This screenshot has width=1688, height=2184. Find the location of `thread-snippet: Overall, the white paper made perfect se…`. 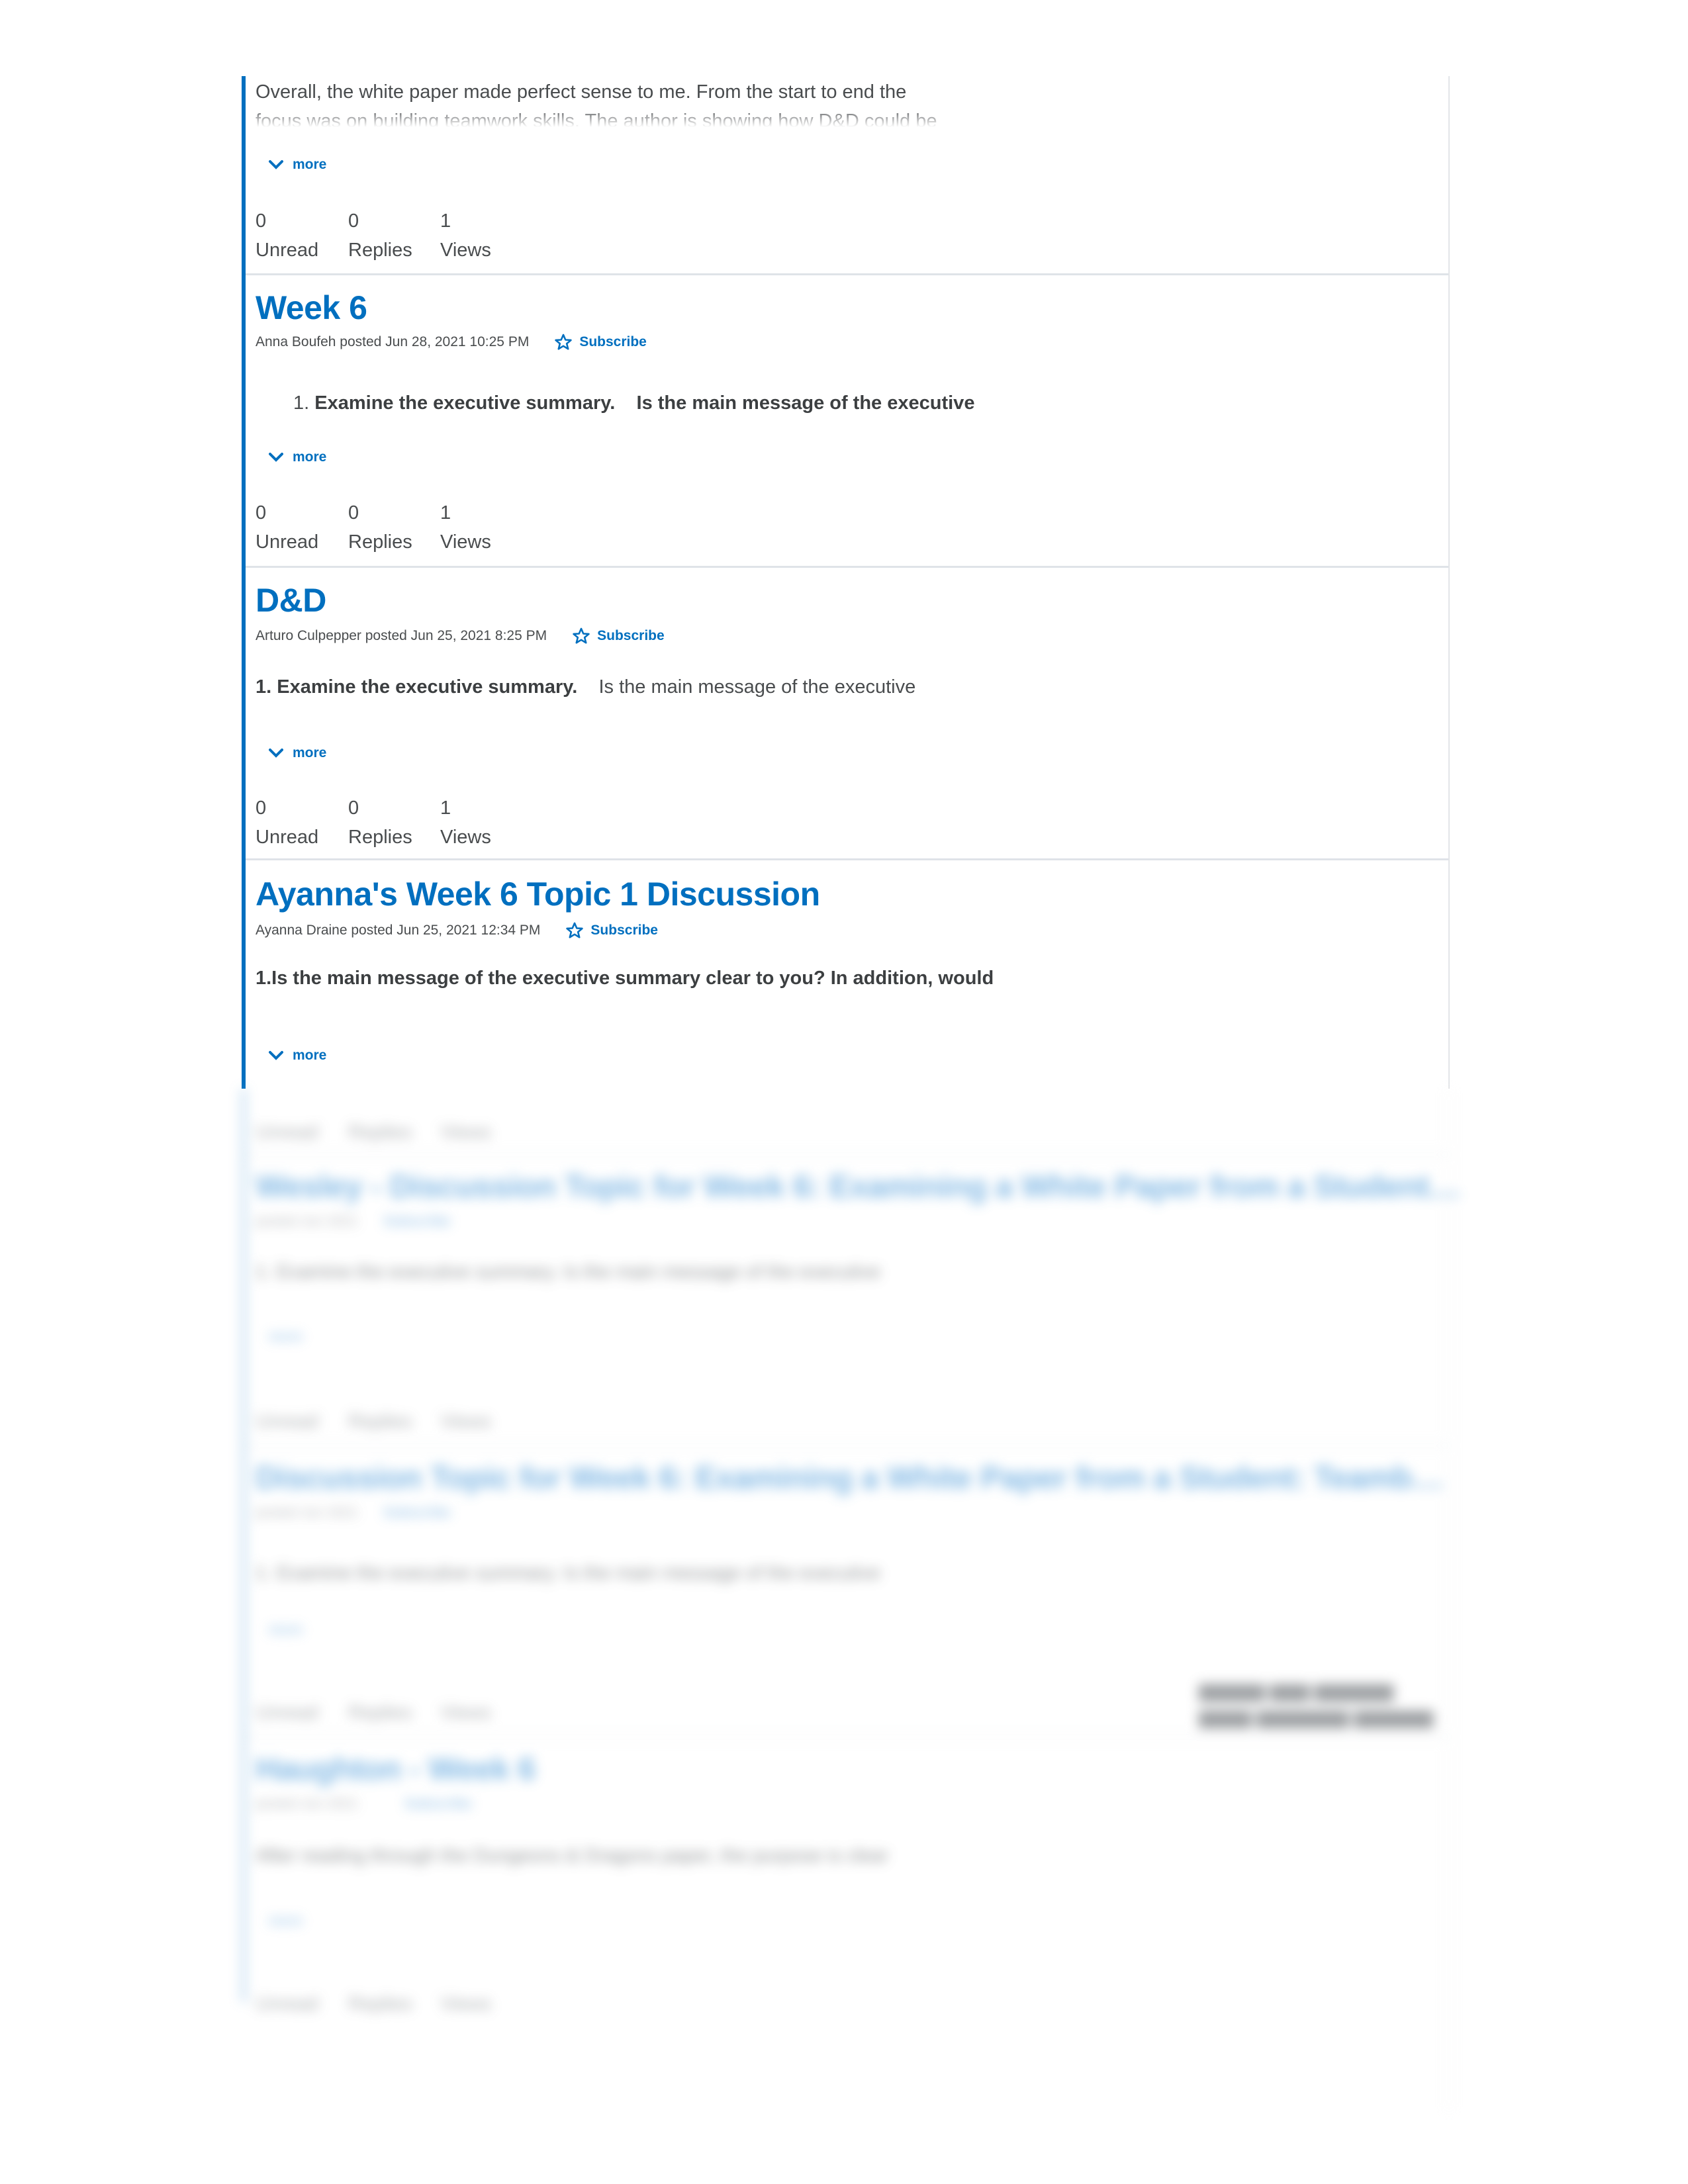

thread-snippet: Overall, the white paper made perfect se… is located at coordinates (596, 104).